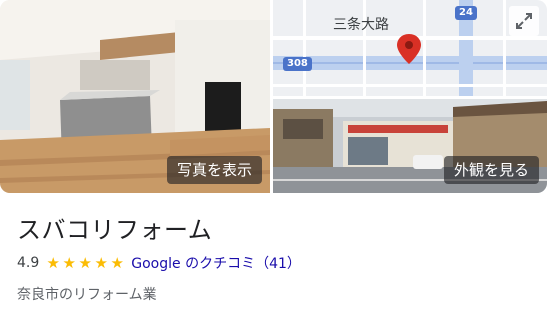  I want to click on expand-map-button, so click(524, 21).